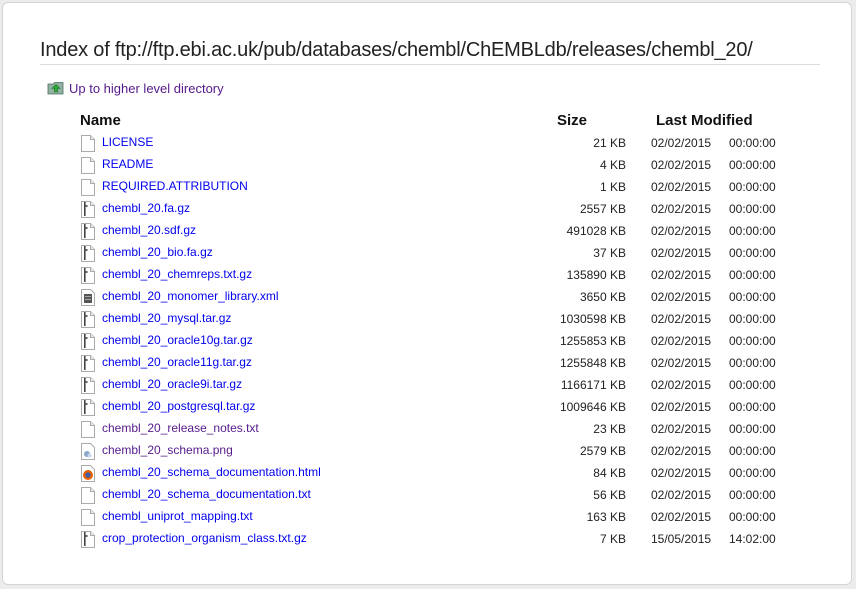  Describe the element at coordinates (177, 516) in the screenshot. I see `file-link: chembl_uniprot_mapping.txt` at that location.